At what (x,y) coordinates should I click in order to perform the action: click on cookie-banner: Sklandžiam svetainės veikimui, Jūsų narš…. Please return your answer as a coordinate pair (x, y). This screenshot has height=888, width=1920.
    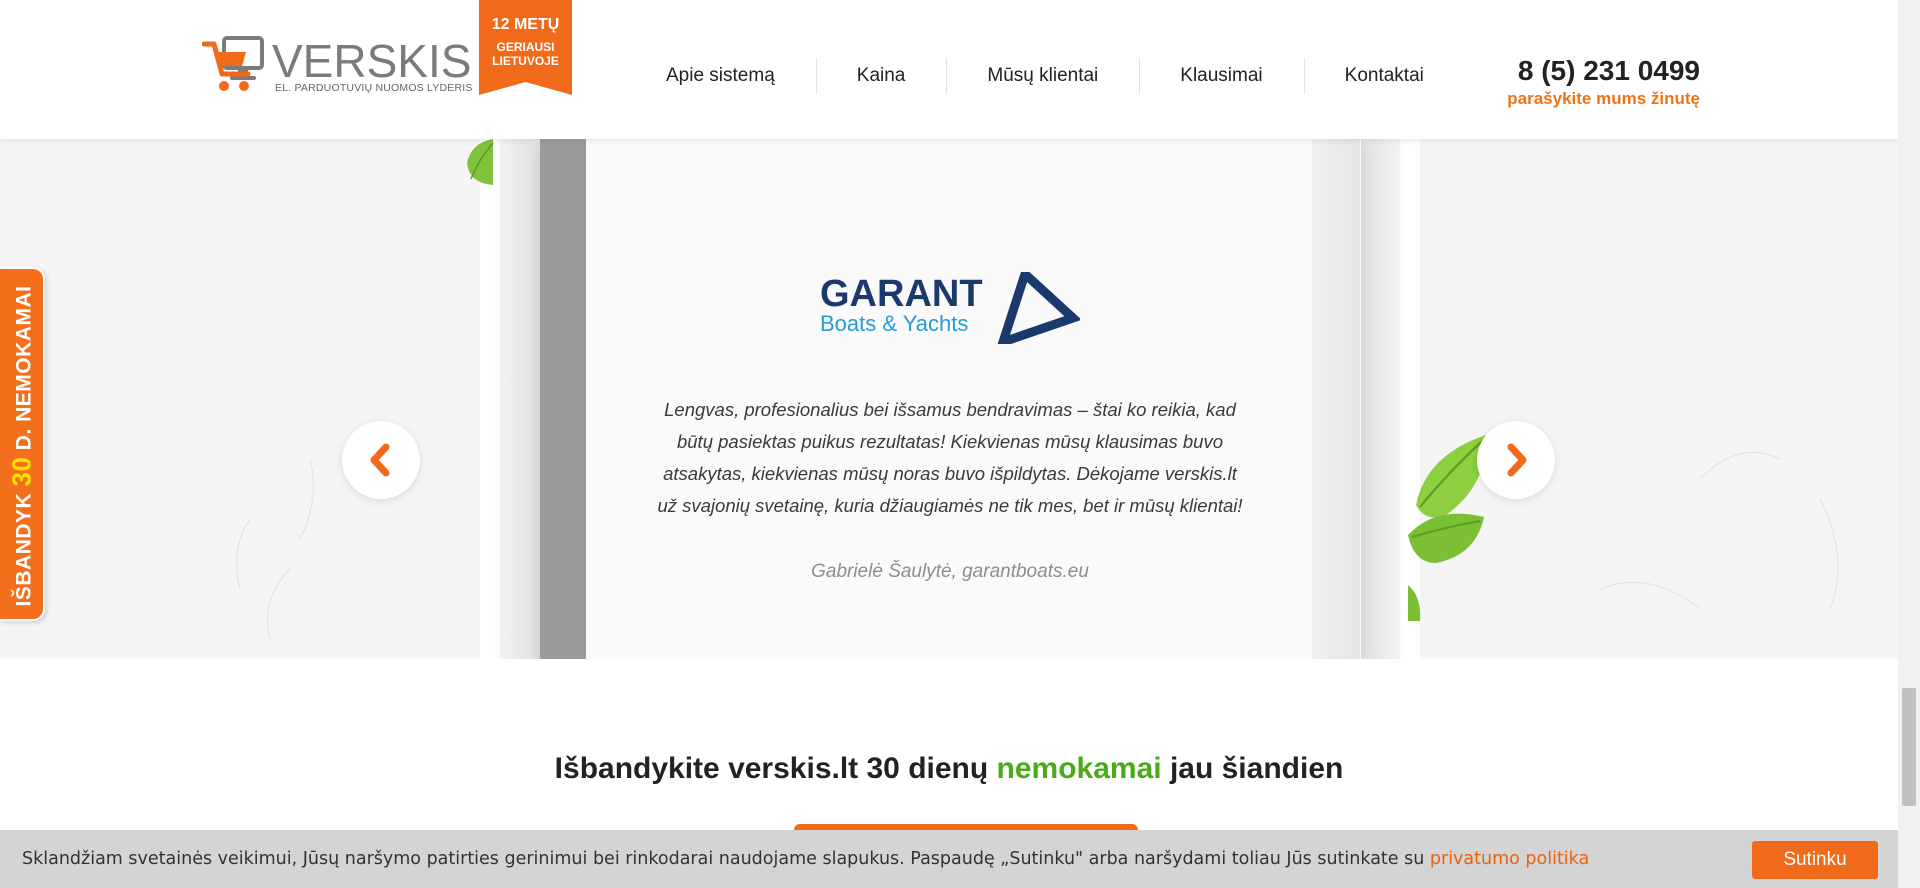
    Looking at the image, I should click on (949, 859).